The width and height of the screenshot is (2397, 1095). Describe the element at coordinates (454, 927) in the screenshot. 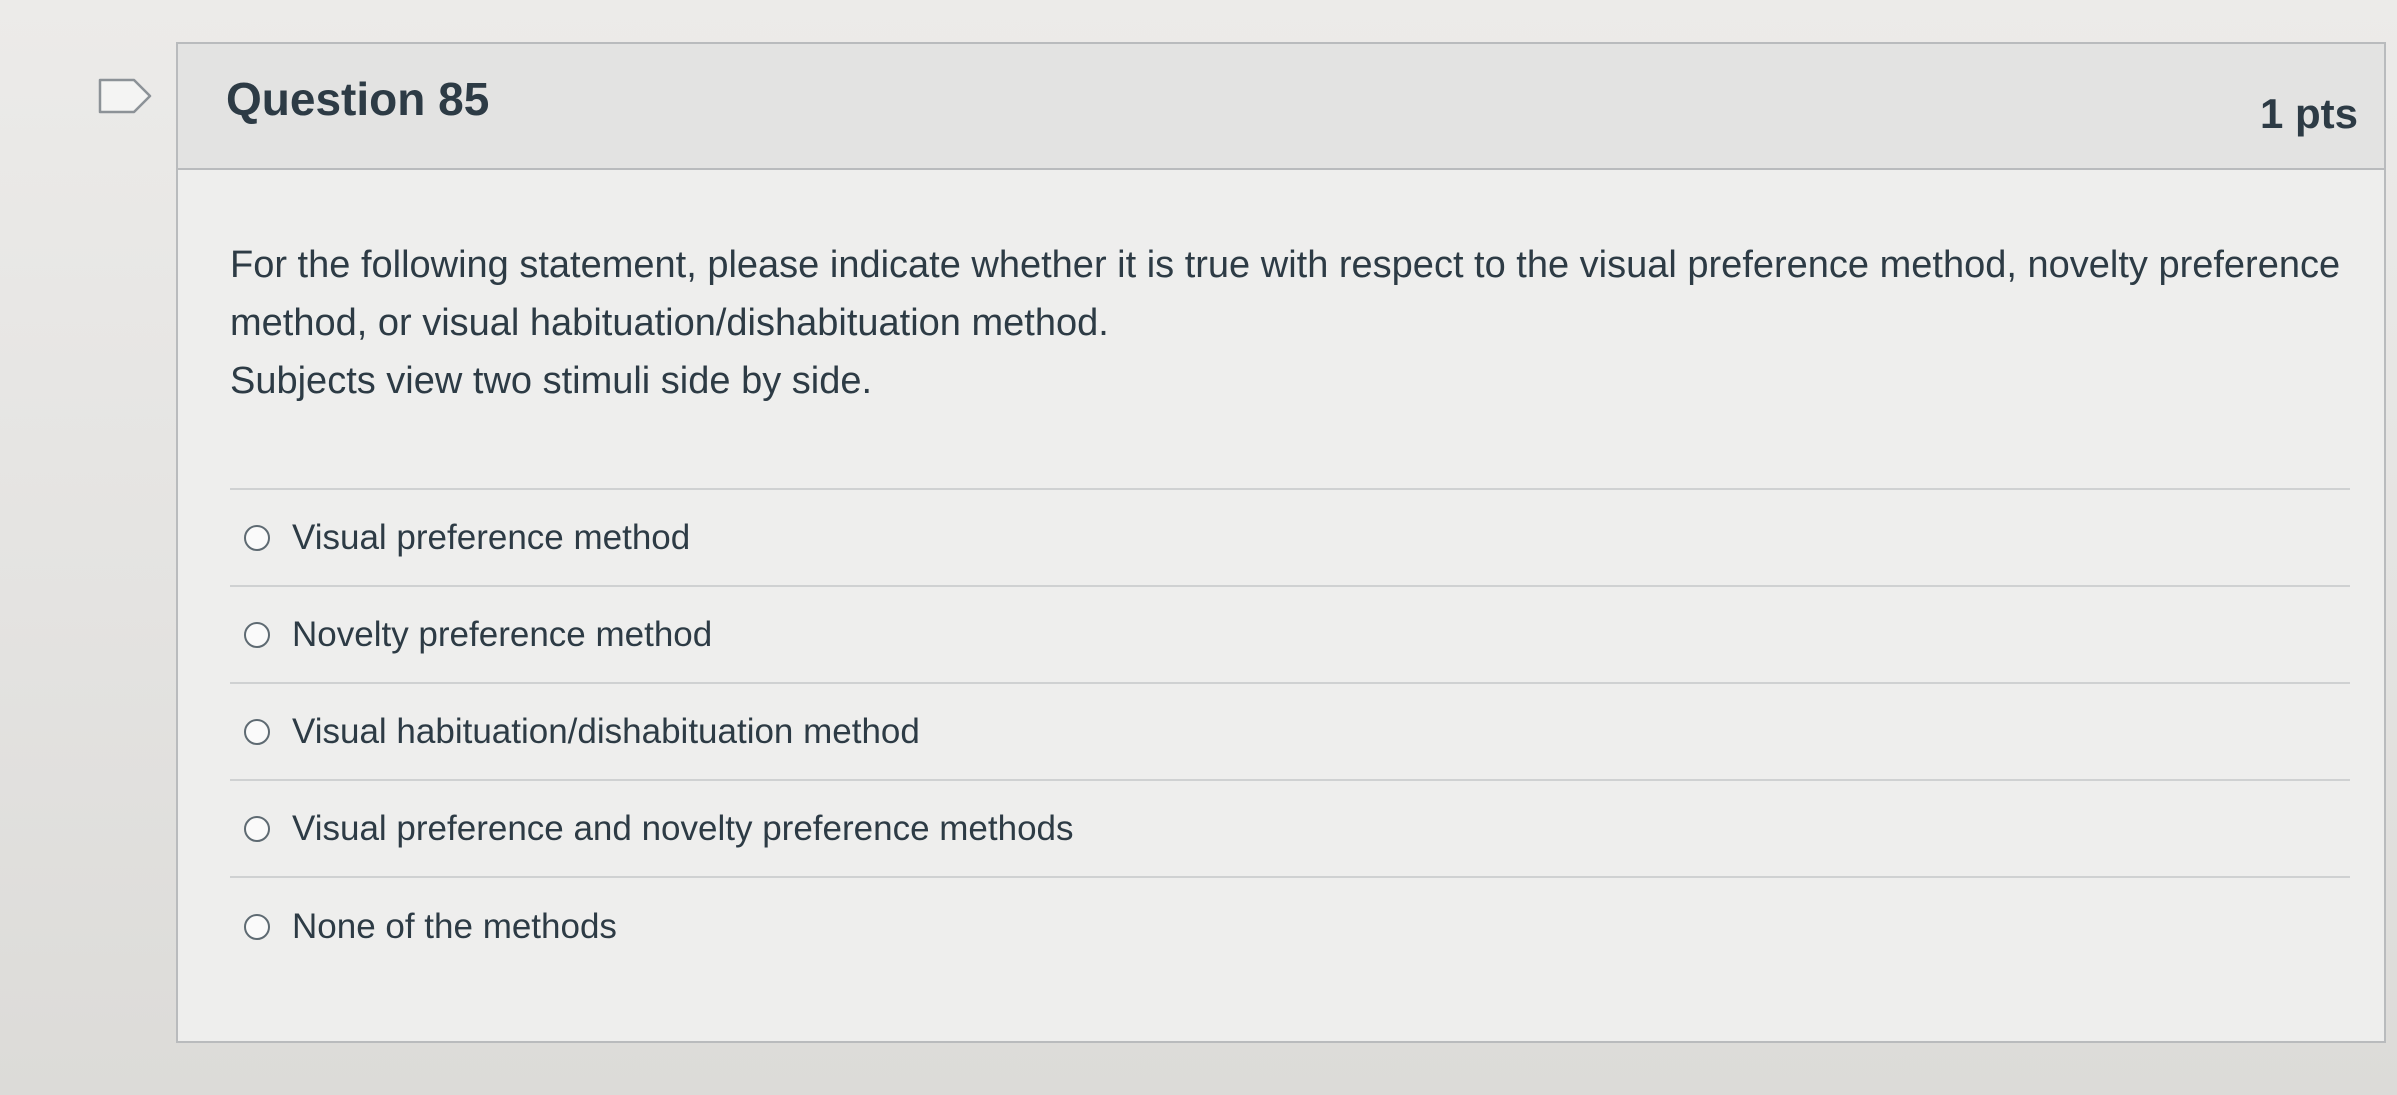

I see `answer-label: None of the methods` at that location.